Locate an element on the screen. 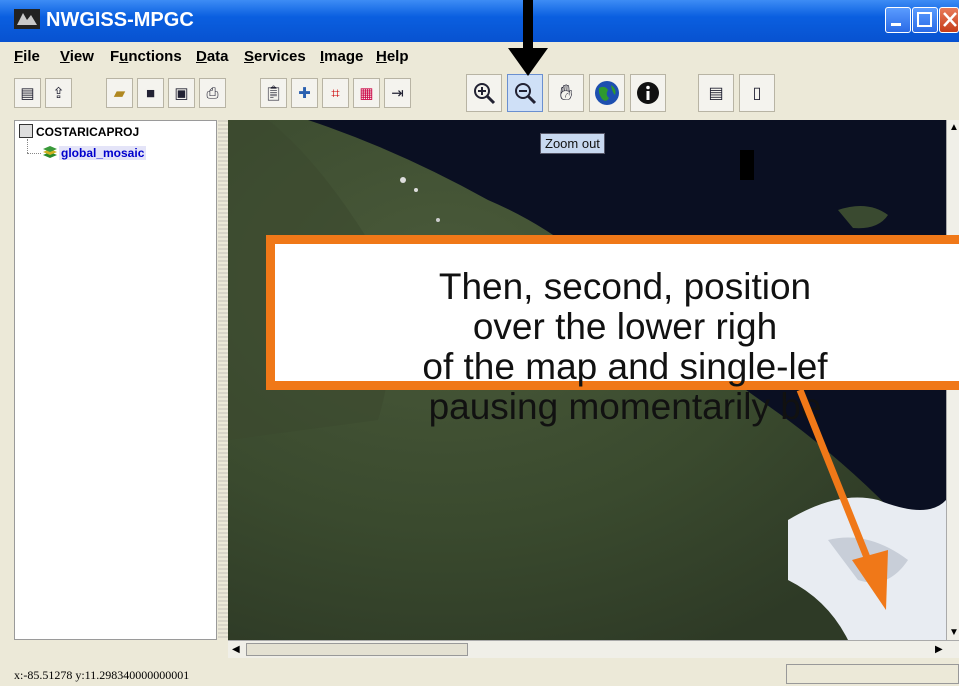  print-button: ⎙ is located at coordinates (212, 93).